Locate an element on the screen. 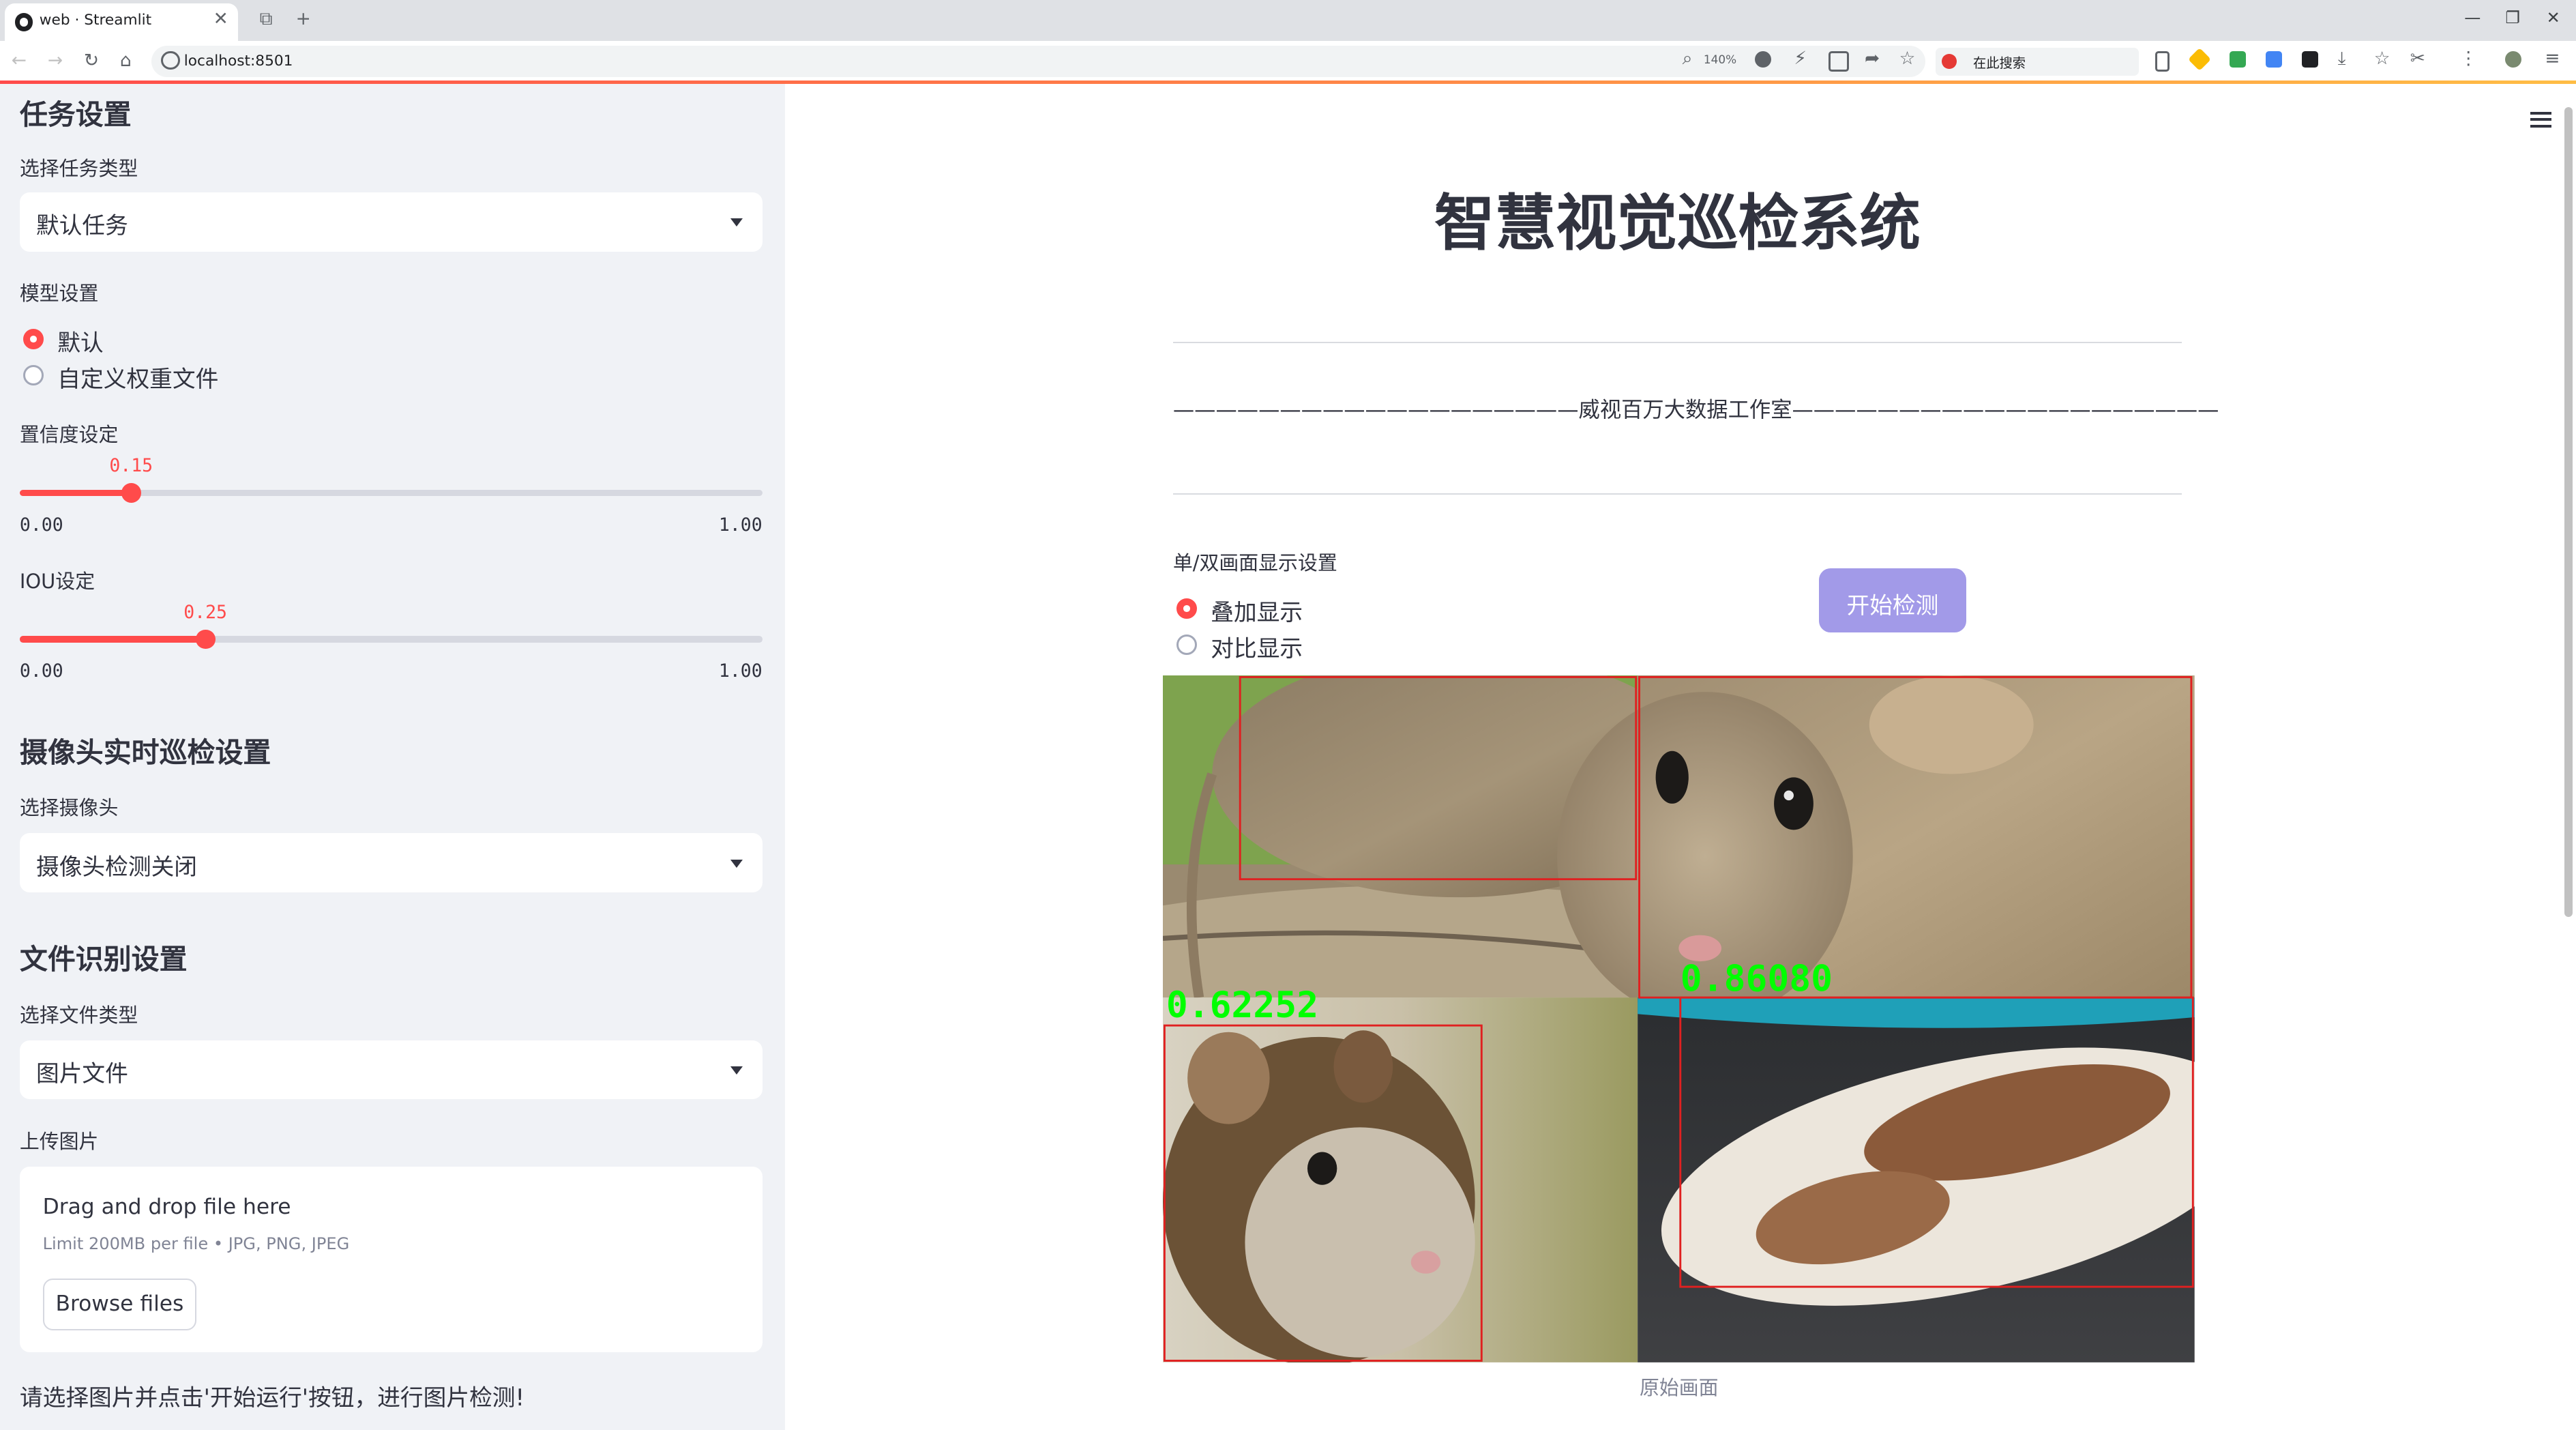 Image resolution: width=2576 pixels, height=1430 pixels. browser-tab: web · Streamlit ✕ is located at coordinates (122, 23).